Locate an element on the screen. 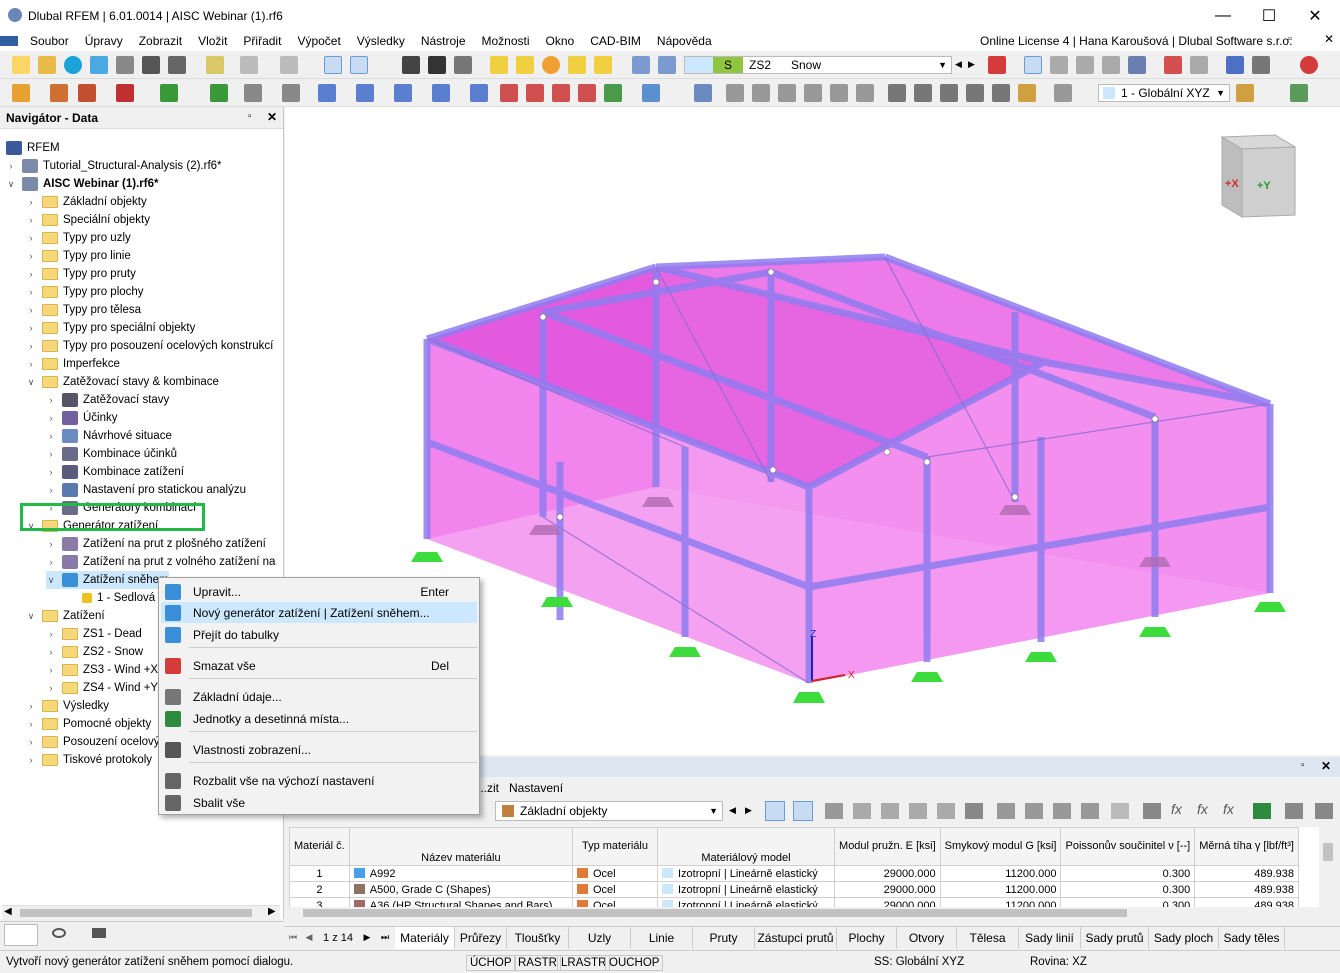  coord-edit-icon is located at coordinates (1245, 93).